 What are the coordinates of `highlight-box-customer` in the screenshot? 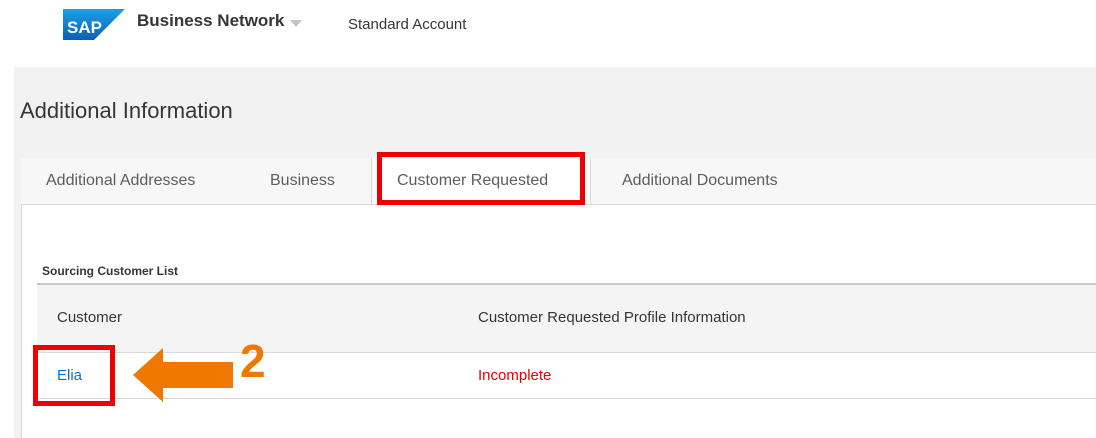 It's located at (74, 375).